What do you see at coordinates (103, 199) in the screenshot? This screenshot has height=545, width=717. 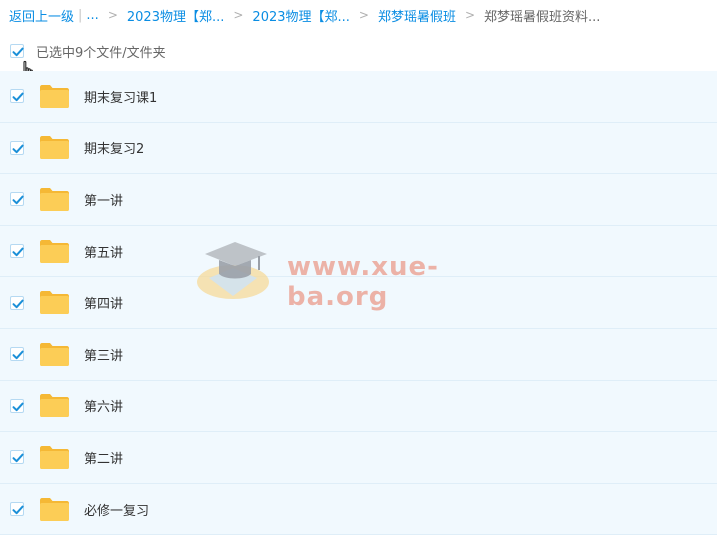 I see `file-name: 第一讲` at bounding box center [103, 199].